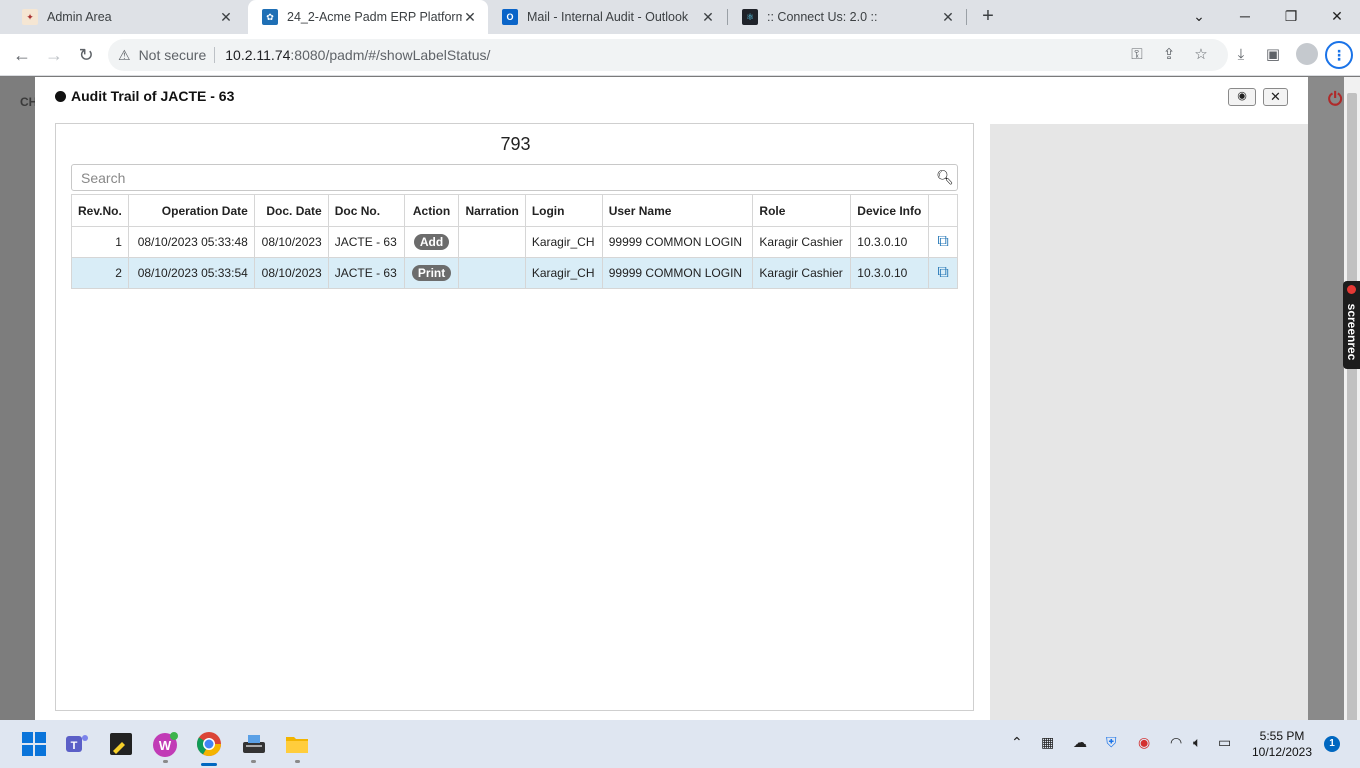 The width and height of the screenshot is (1360, 768). Describe the element at coordinates (1144, 742) in the screenshot. I see `record-tray-icon: ◉` at that location.